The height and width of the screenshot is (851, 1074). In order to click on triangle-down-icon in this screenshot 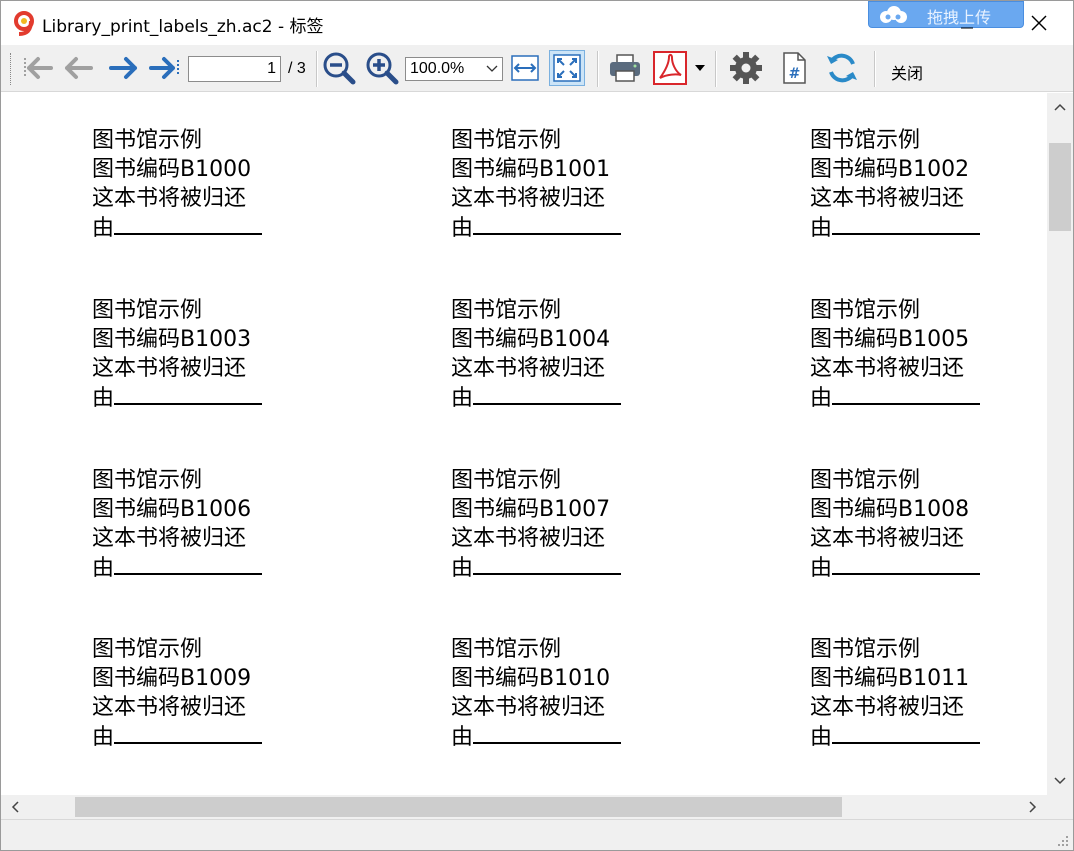, I will do `click(700, 68)`.